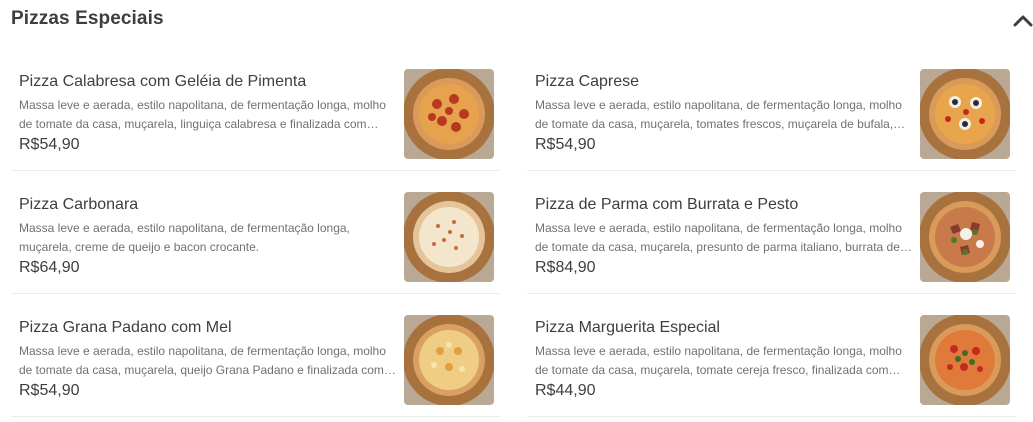 The width and height of the screenshot is (1033, 422). Describe the element at coordinates (965, 114) in the screenshot. I see `pizza-caprese-image` at that location.